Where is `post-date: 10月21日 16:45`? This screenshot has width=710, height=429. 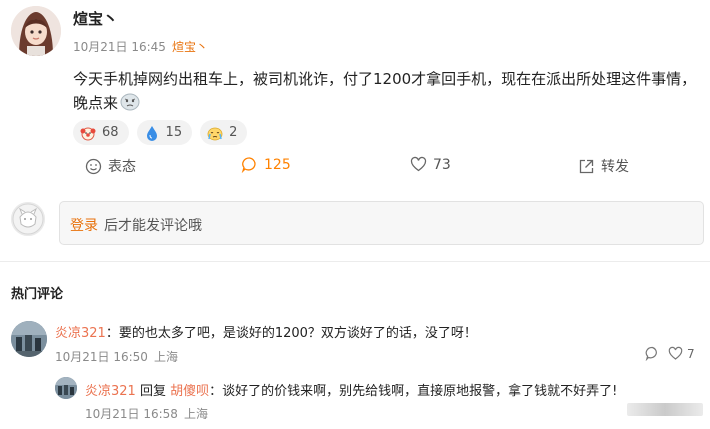
post-date: 10月21日 16:45 is located at coordinates (119, 47).